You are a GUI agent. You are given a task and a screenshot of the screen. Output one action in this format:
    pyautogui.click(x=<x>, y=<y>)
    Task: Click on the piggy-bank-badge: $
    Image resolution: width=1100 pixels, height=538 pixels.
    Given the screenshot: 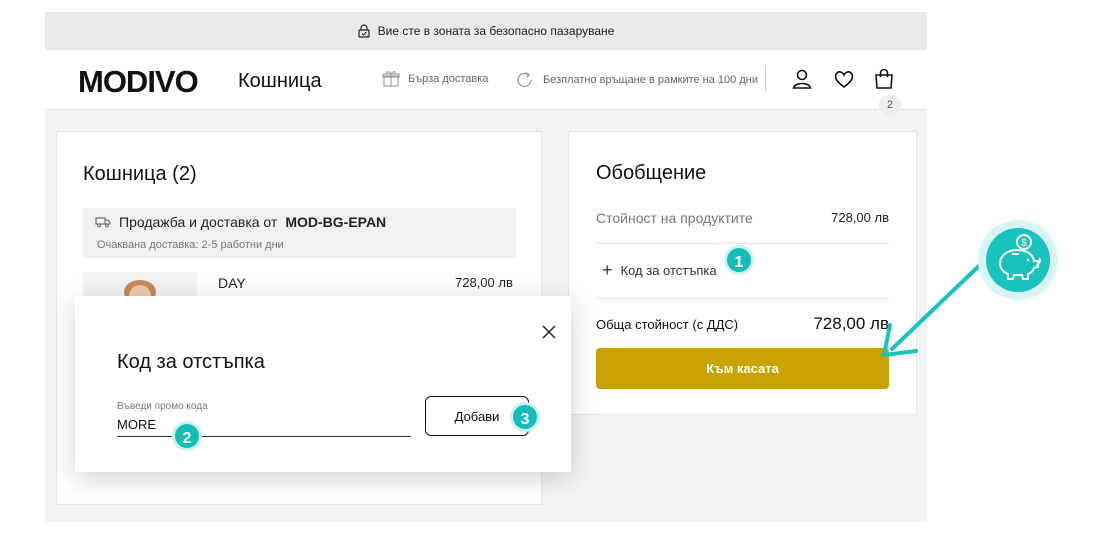 What is the action you would take?
    pyautogui.click(x=1018, y=260)
    